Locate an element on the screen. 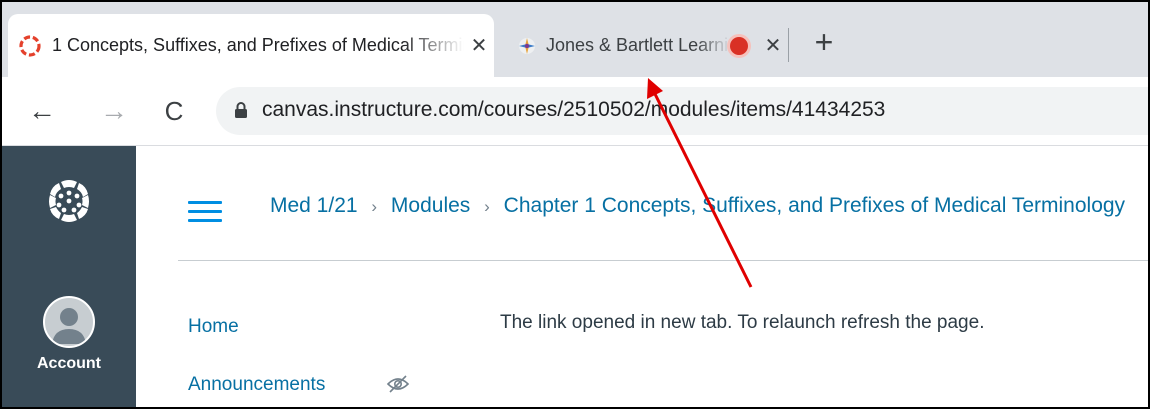  user-silhouette-icon is located at coordinates (69, 326).